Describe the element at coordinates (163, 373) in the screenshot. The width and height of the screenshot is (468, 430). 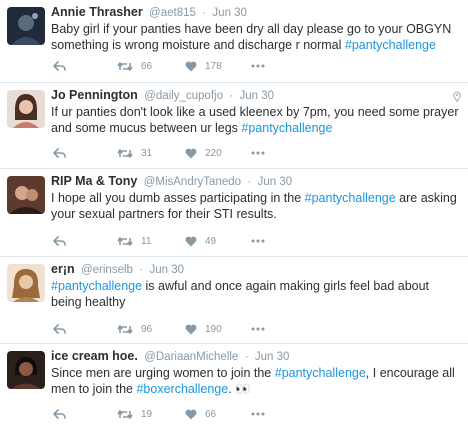
I see `tweet-text-part: Since men are urging women to join the` at that location.